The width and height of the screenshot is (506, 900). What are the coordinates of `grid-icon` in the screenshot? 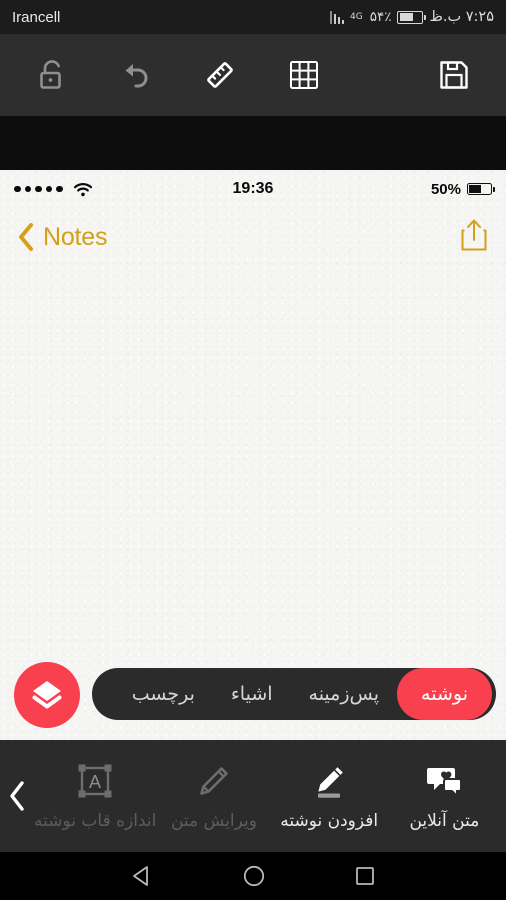 It's located at (304, 75).